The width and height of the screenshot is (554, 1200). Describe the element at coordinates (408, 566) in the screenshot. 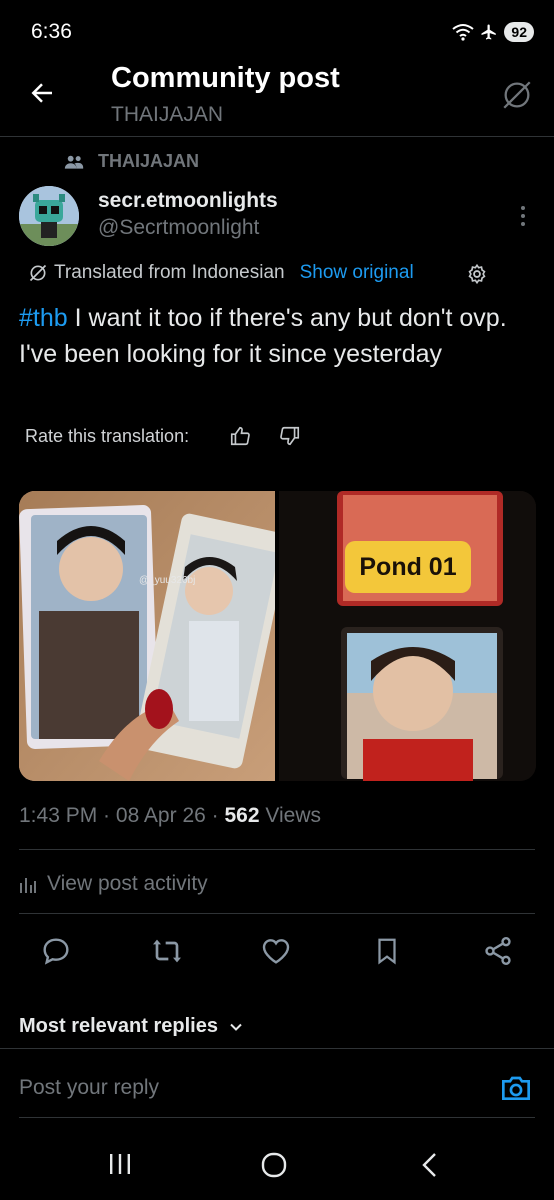

I see `pond-label: Pond 01` at that location.